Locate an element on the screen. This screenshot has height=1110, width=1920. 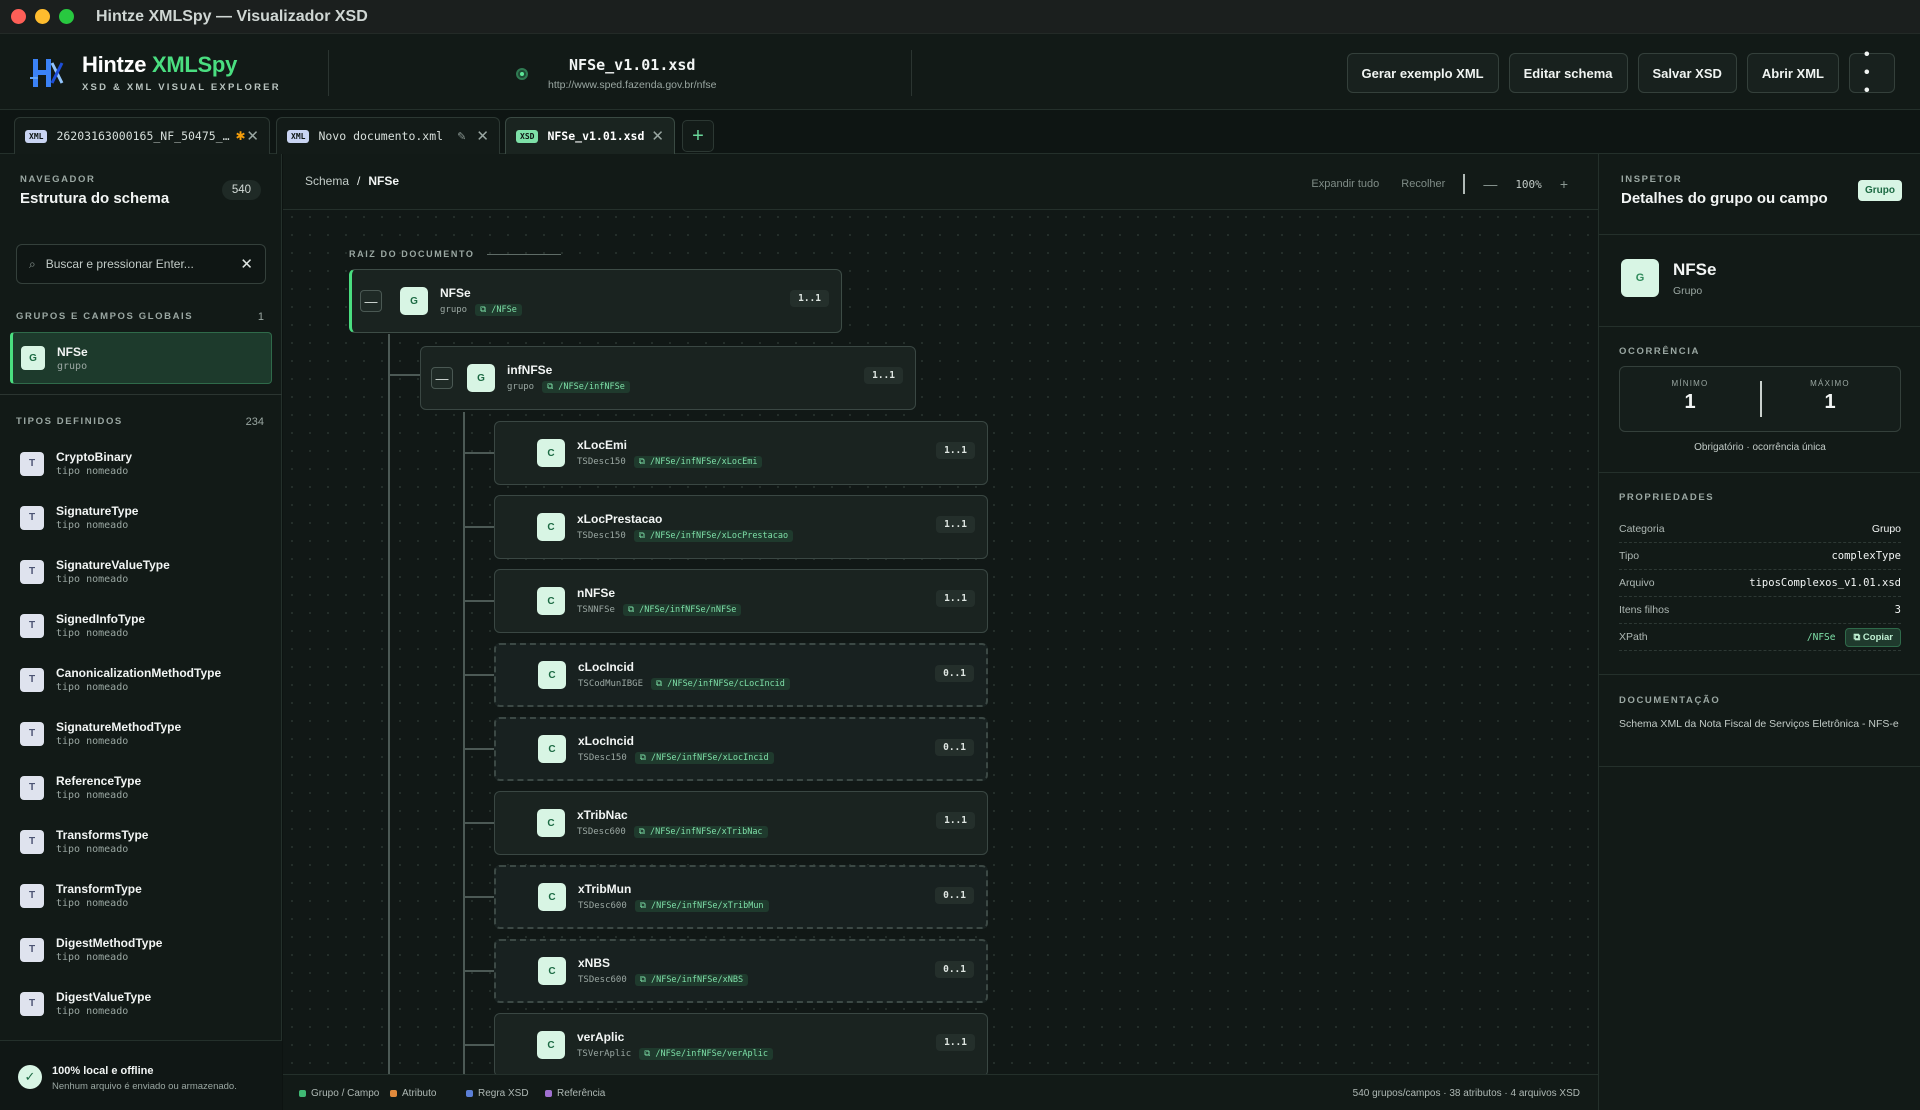
type-item: T SignatureValueType tipo nomeado is located at coordinates (145, 571).